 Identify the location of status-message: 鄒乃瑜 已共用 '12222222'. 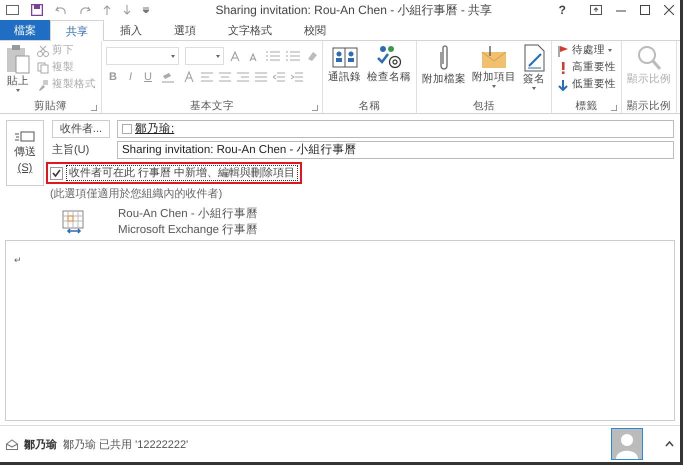
(126, 445).